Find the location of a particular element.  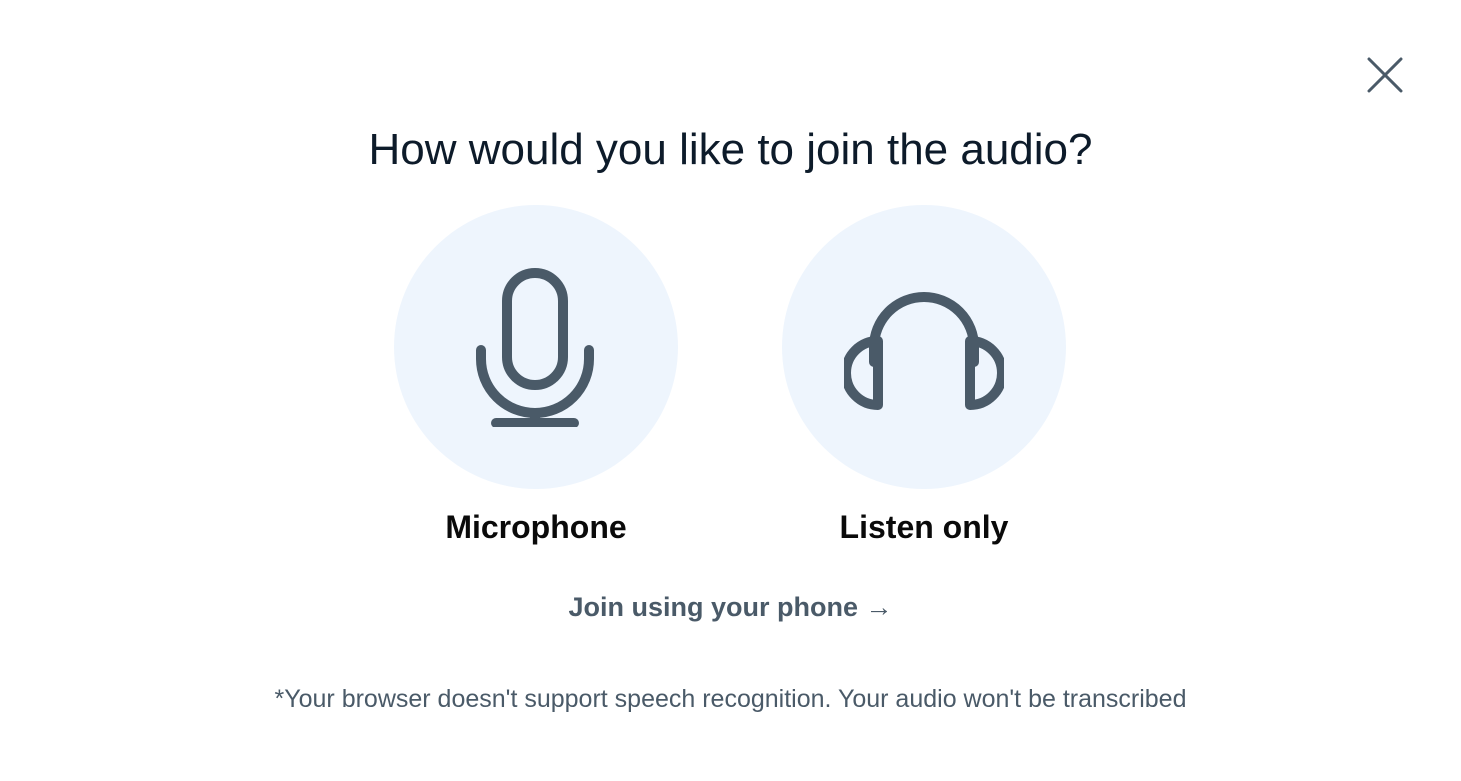

microphone-option-circle is located at coordinates (536, 347).